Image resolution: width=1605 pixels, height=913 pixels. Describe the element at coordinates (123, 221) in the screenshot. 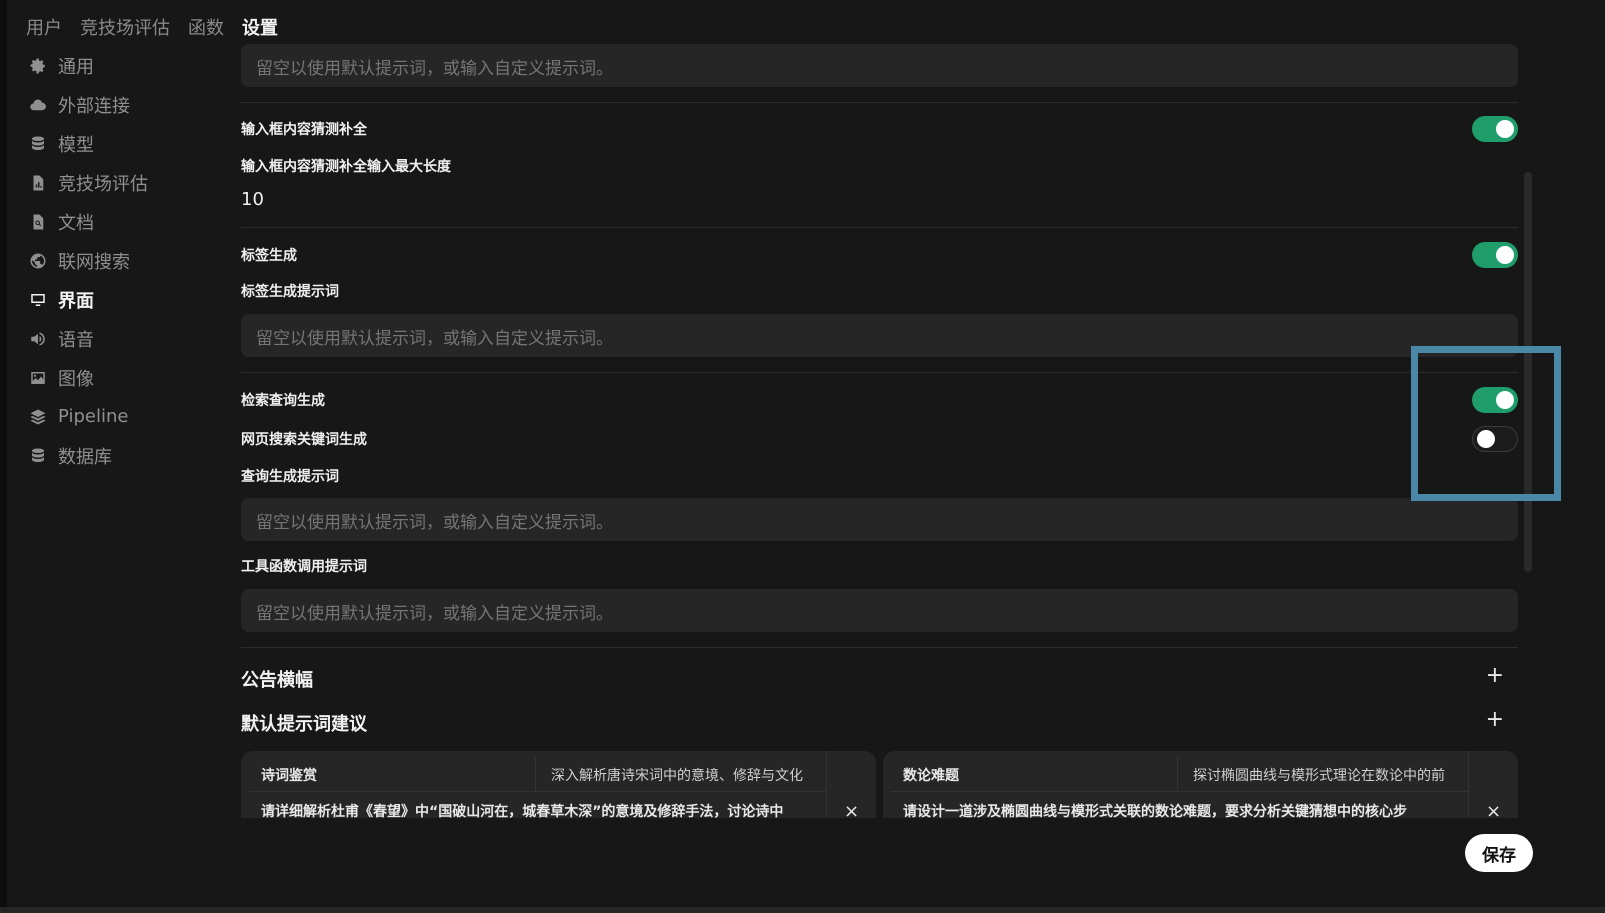

I see `sidebar-item-documents: 文档` at that location.